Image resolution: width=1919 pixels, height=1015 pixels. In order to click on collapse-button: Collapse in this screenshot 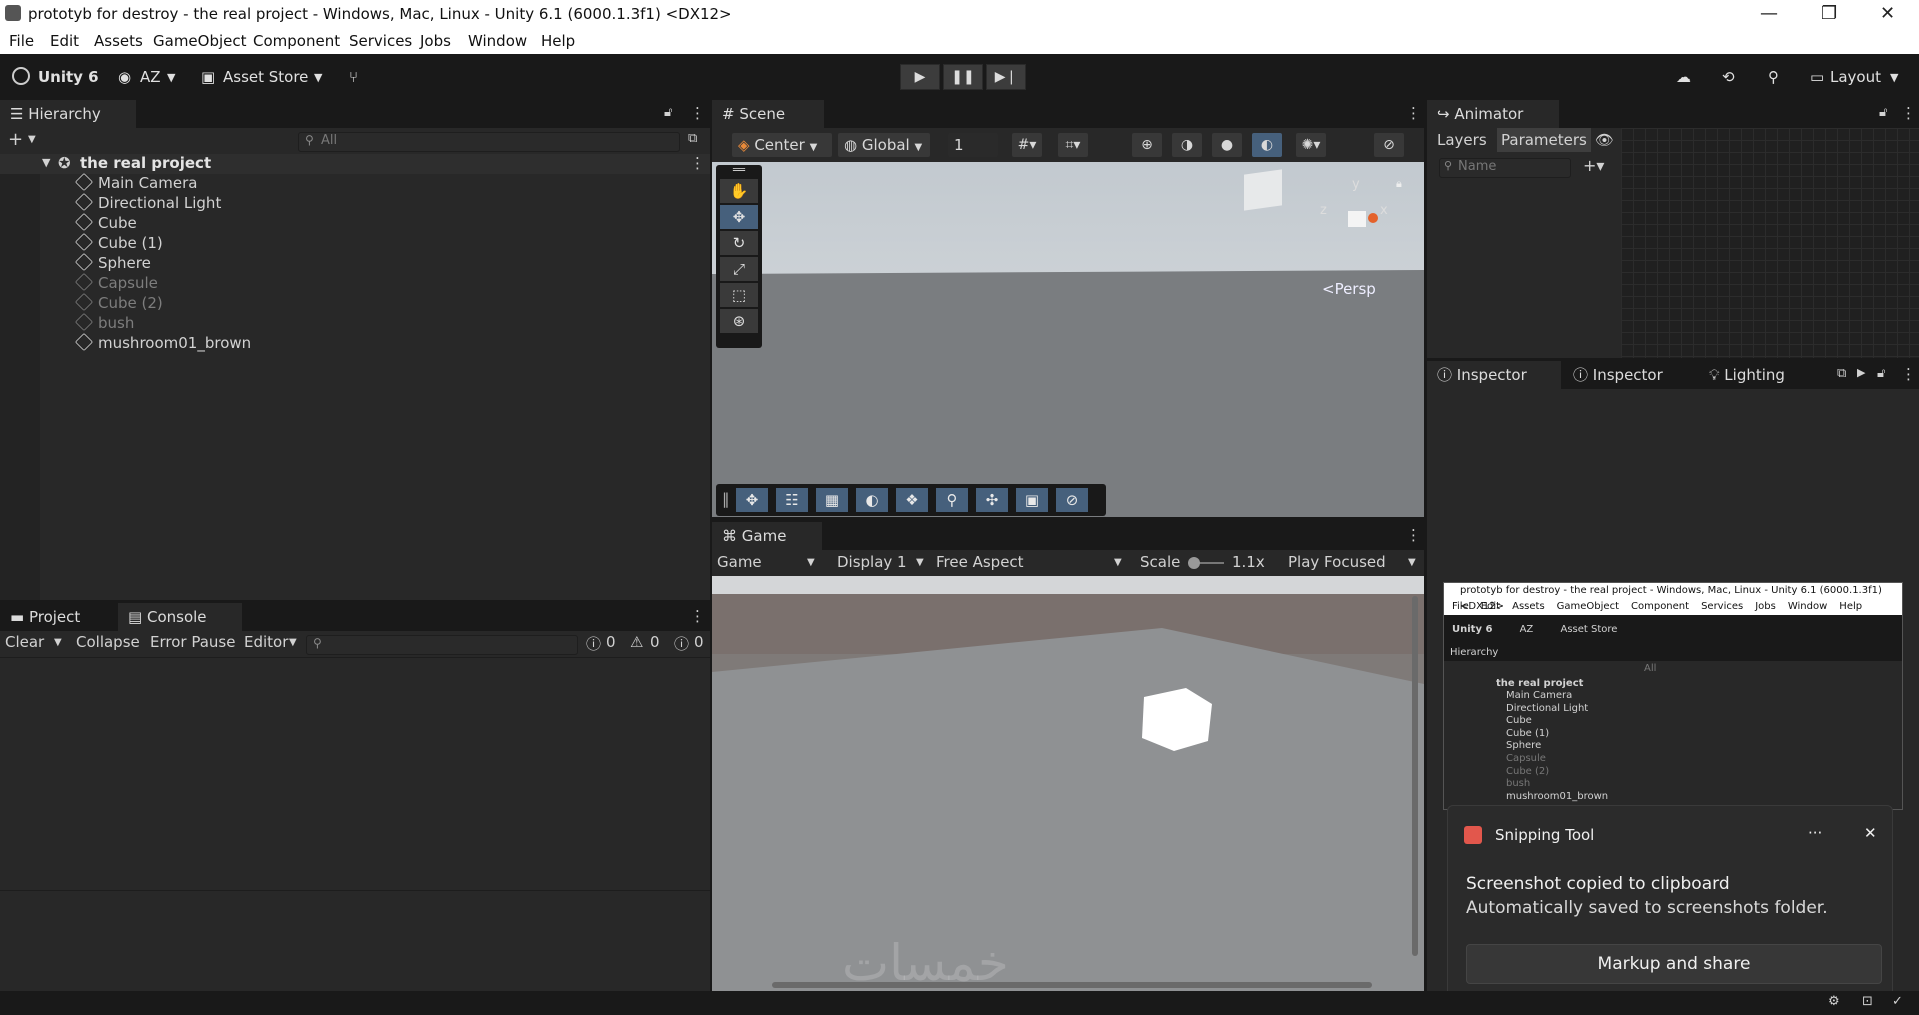, I will do `click(108, 642)`.